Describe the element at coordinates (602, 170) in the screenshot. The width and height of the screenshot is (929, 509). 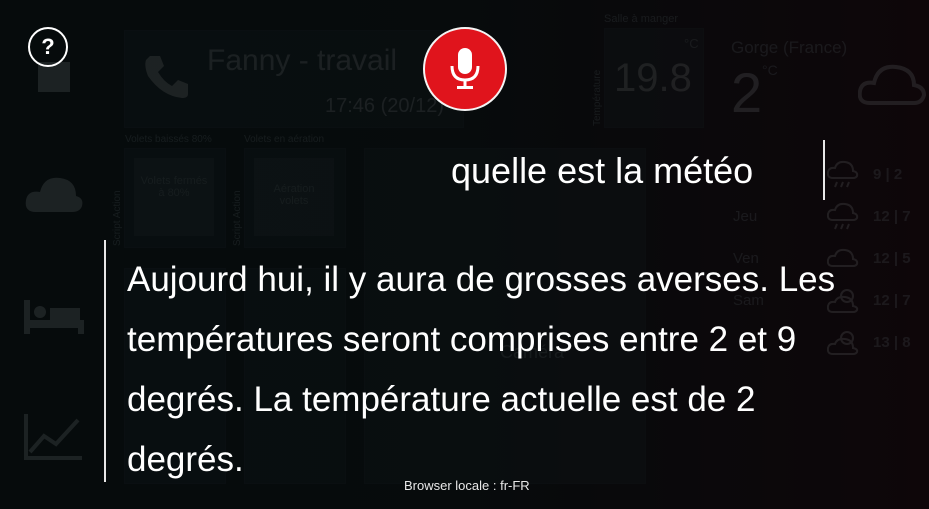
I see `voice-query-text: quelle est la météo` at that location.